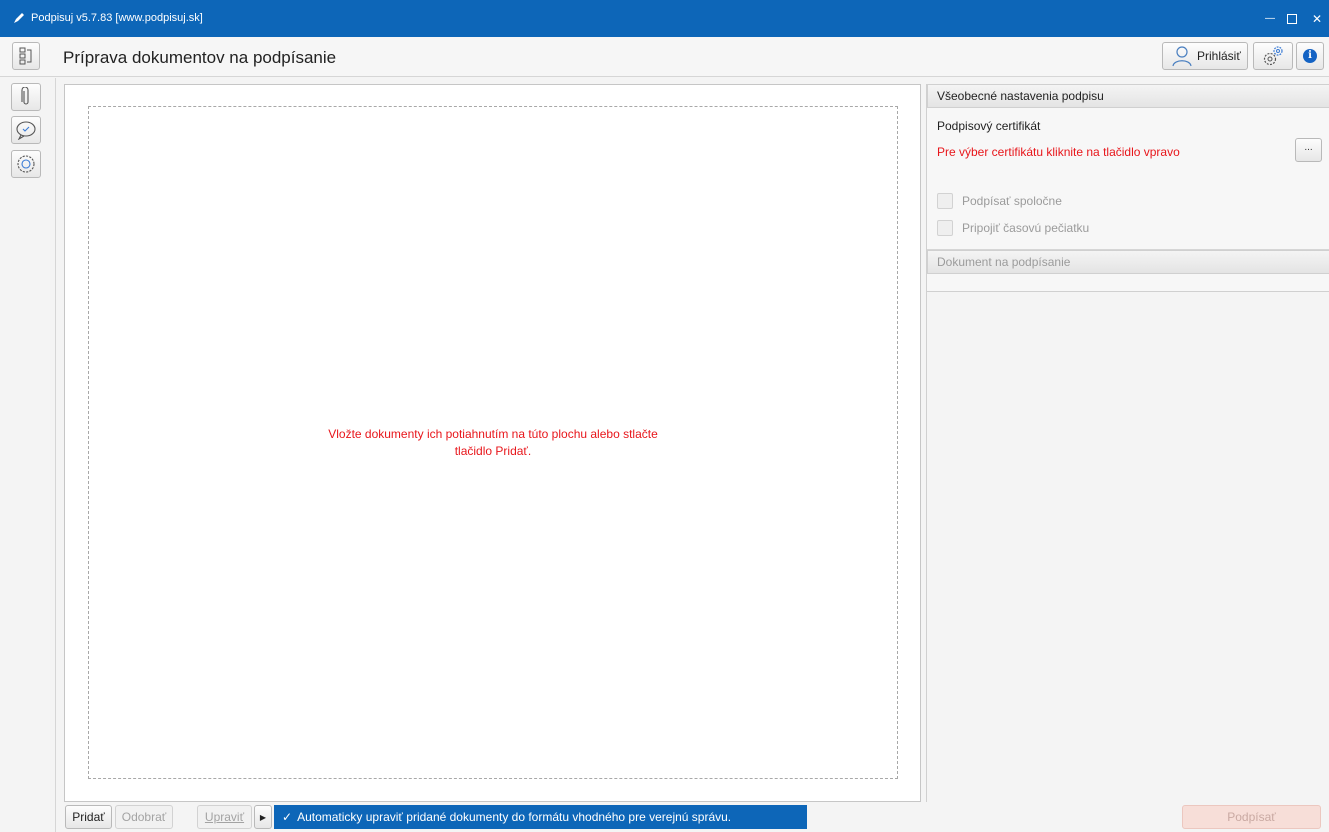 This screenshot has height=832, width=1329. I want to click on info-icon: i, so click(1310, 56).